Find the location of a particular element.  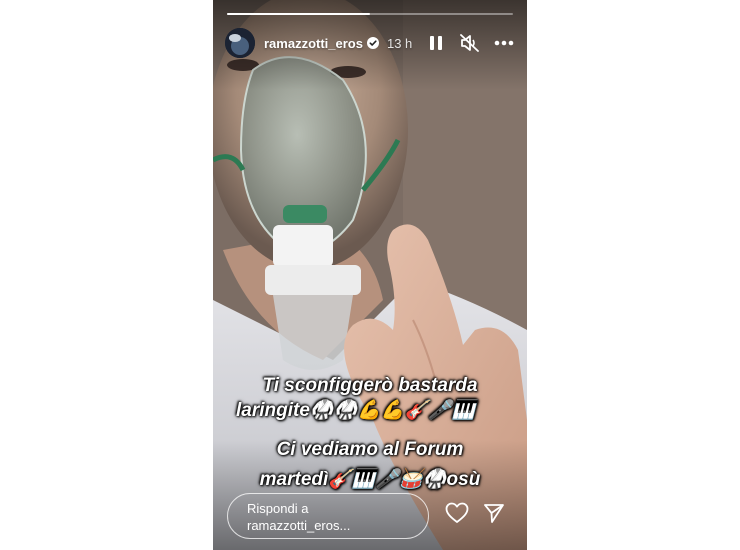

avatar is located at coordinates (240, 43).